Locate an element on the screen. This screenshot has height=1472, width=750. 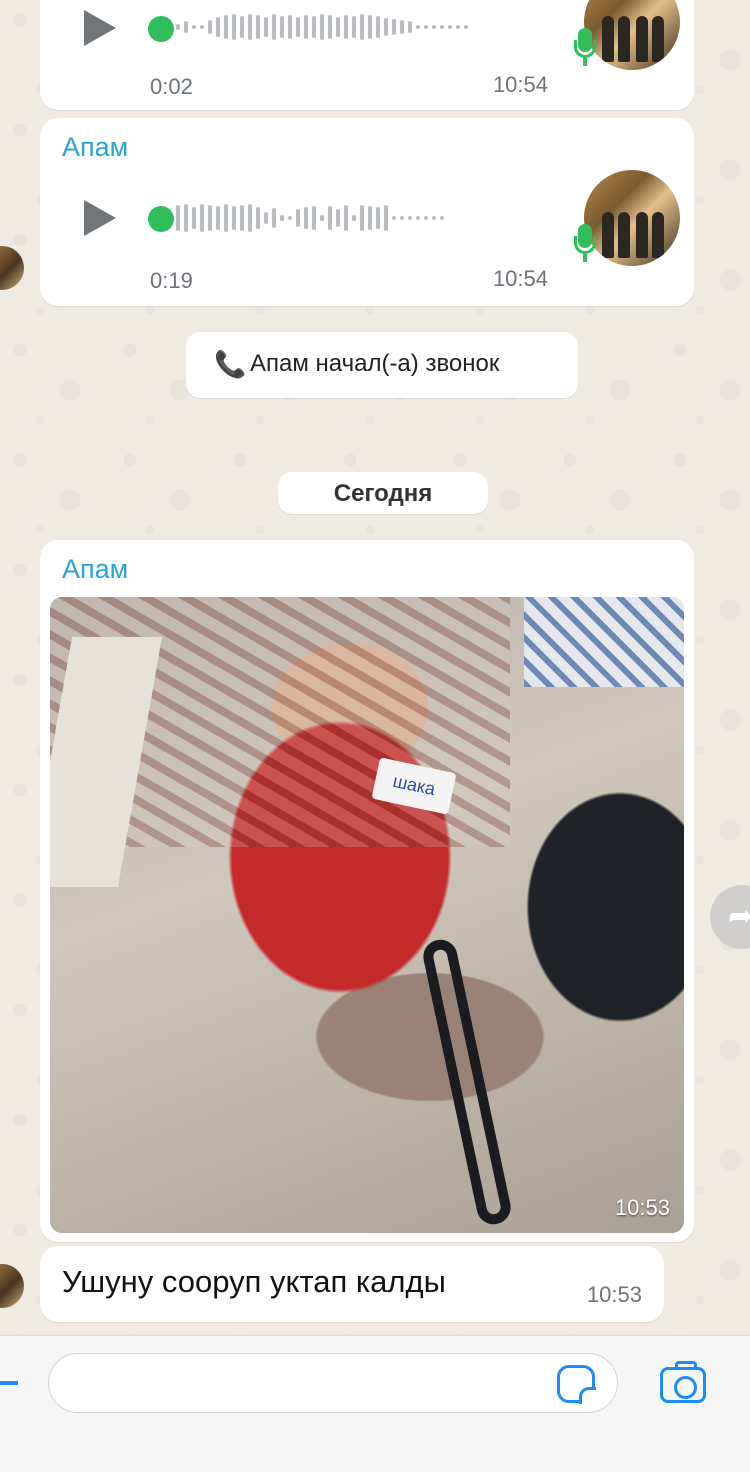
call-notice: 📞 Апам начал(-а) звонок is located at coordinates (382, 365).